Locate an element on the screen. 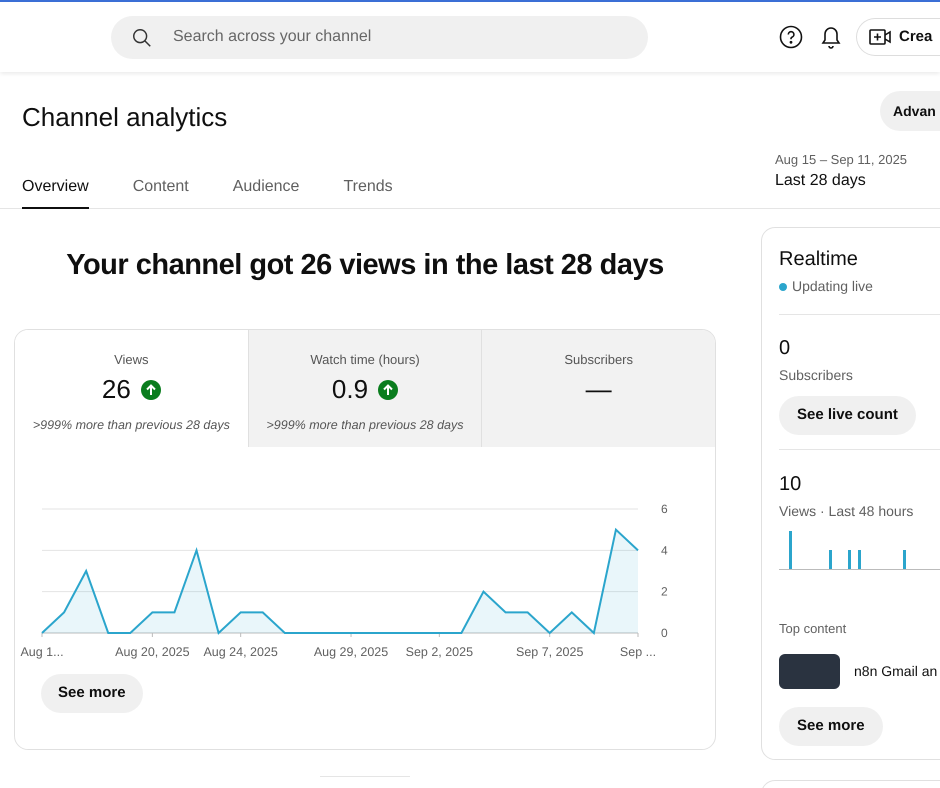 This screenshot has height=788, width=940. views-label: Views · Last 48 hours is located at coordinates (846, 511).